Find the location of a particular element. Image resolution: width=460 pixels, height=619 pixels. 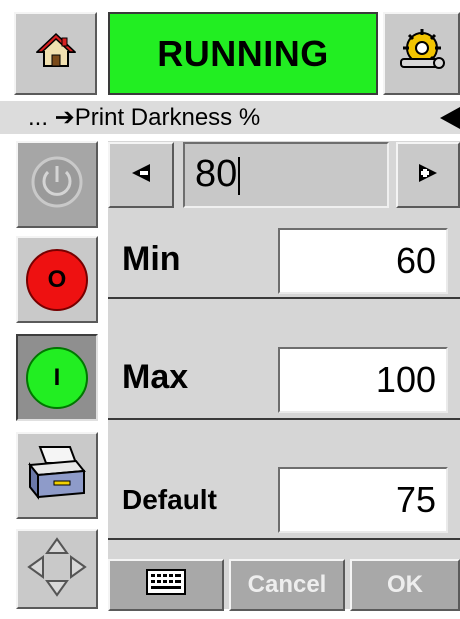

start-button: I is located at coordinates (57, 377).